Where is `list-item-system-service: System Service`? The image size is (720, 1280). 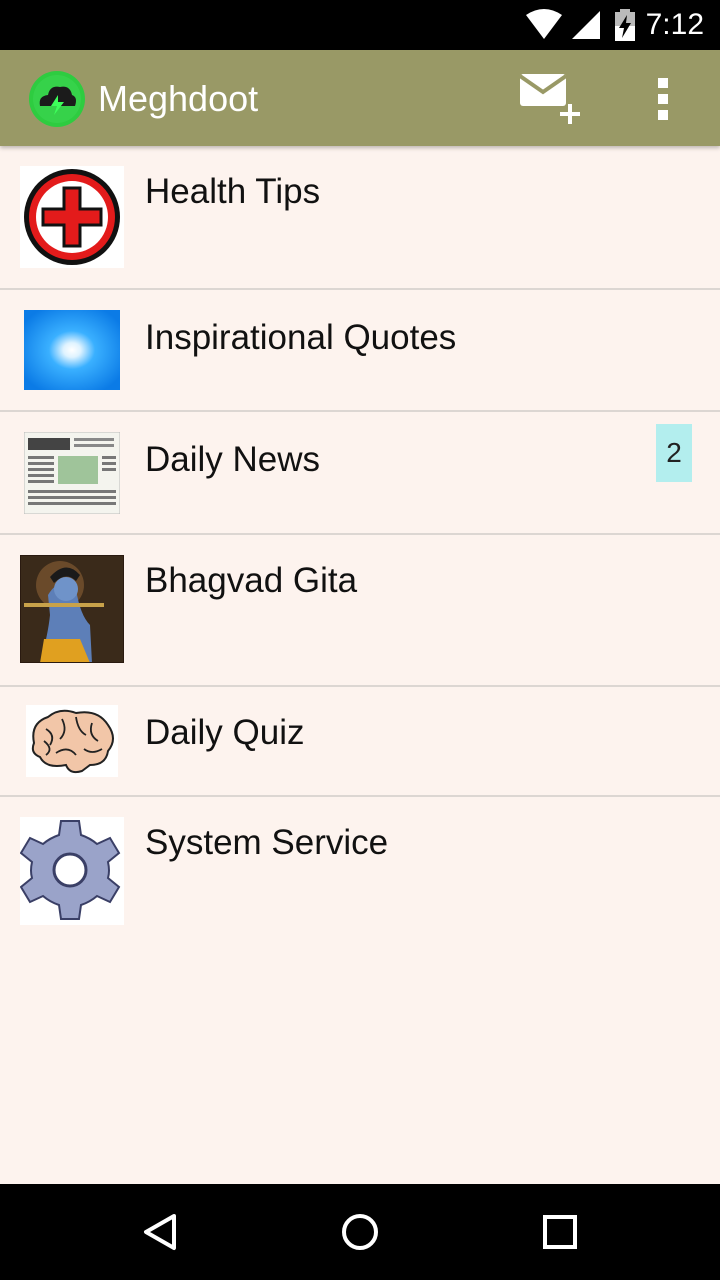 list-item-system-service: System Service is located at coordinates (360, 863).